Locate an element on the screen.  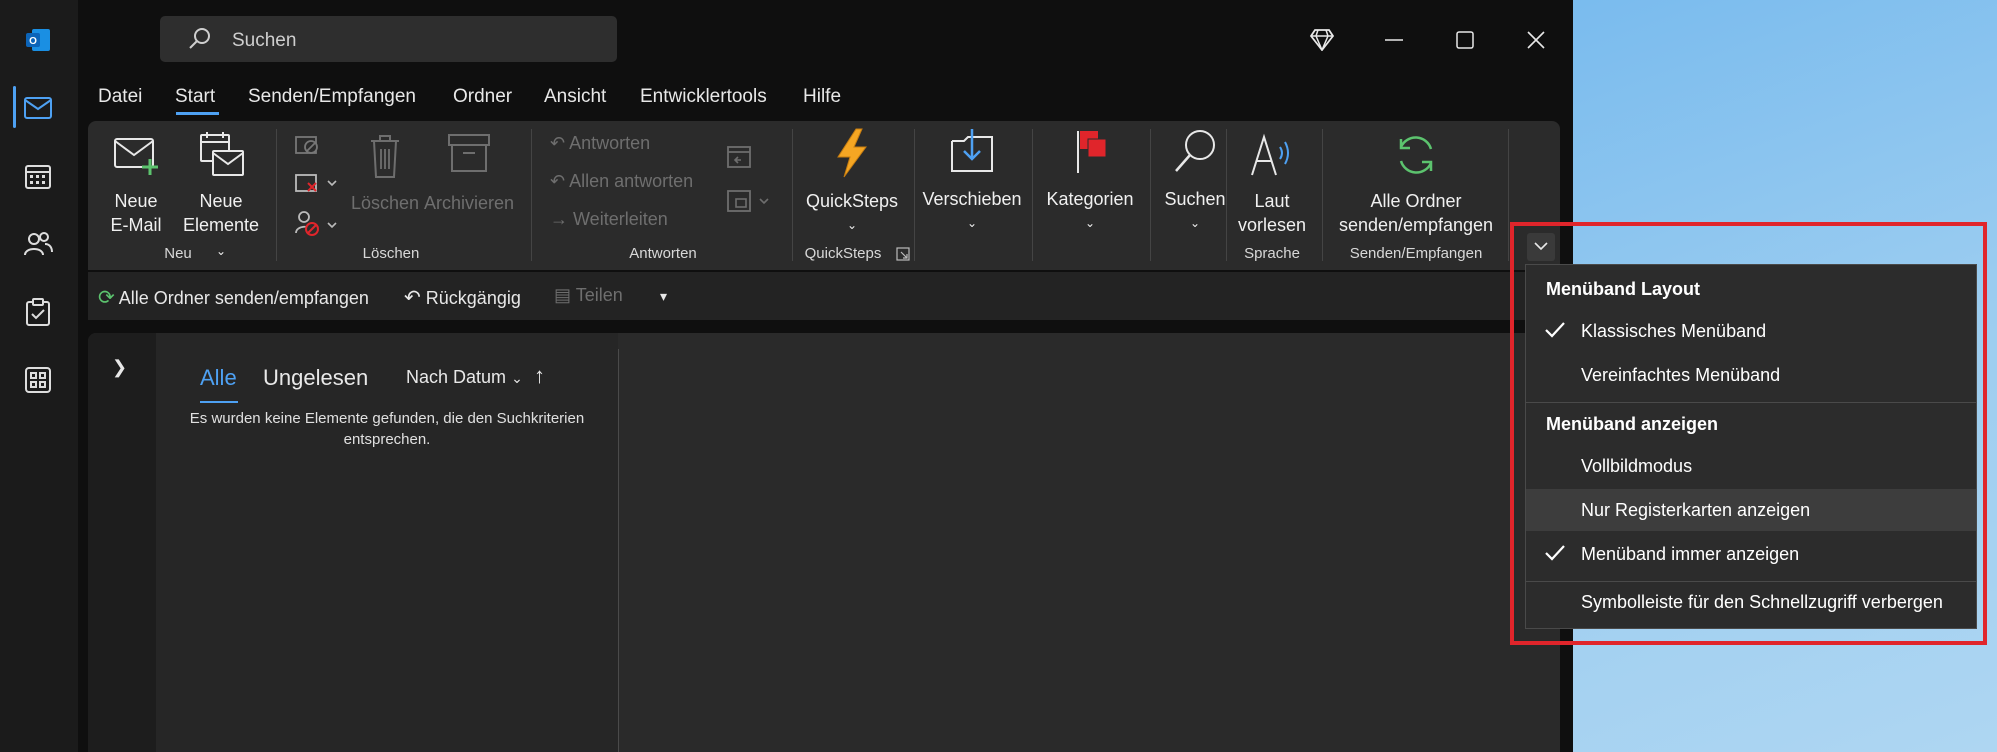
people-icon is located at coordinates (38, 244).